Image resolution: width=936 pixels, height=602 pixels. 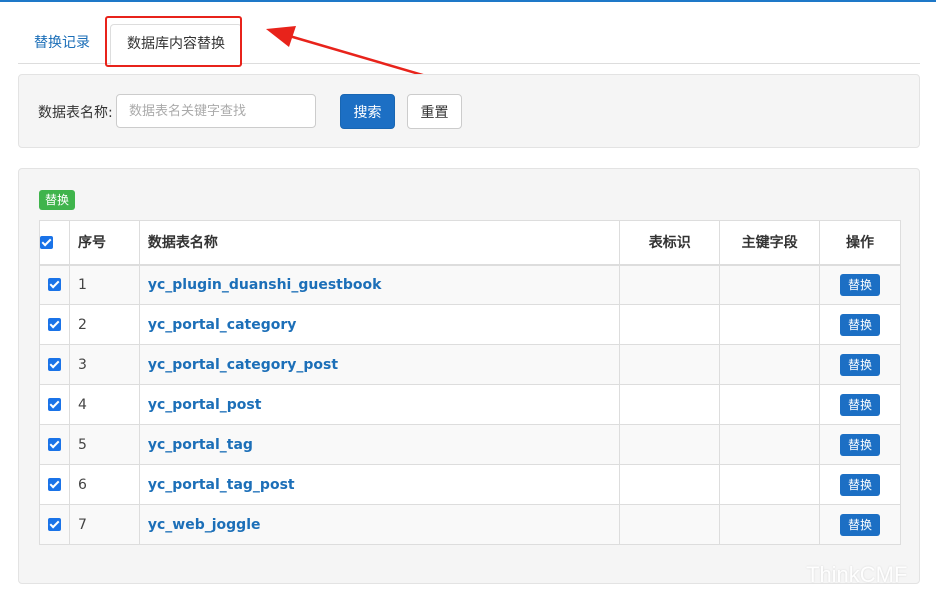 What do you see at coordinates (860, 243) in the screenshot?
I see `header-action: 操作` at bounding box center [860, 243].